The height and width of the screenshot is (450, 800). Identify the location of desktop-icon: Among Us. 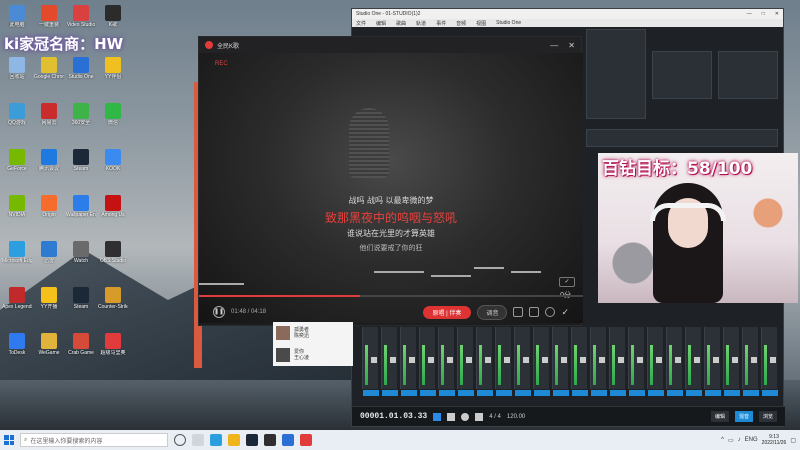
(113, 211).